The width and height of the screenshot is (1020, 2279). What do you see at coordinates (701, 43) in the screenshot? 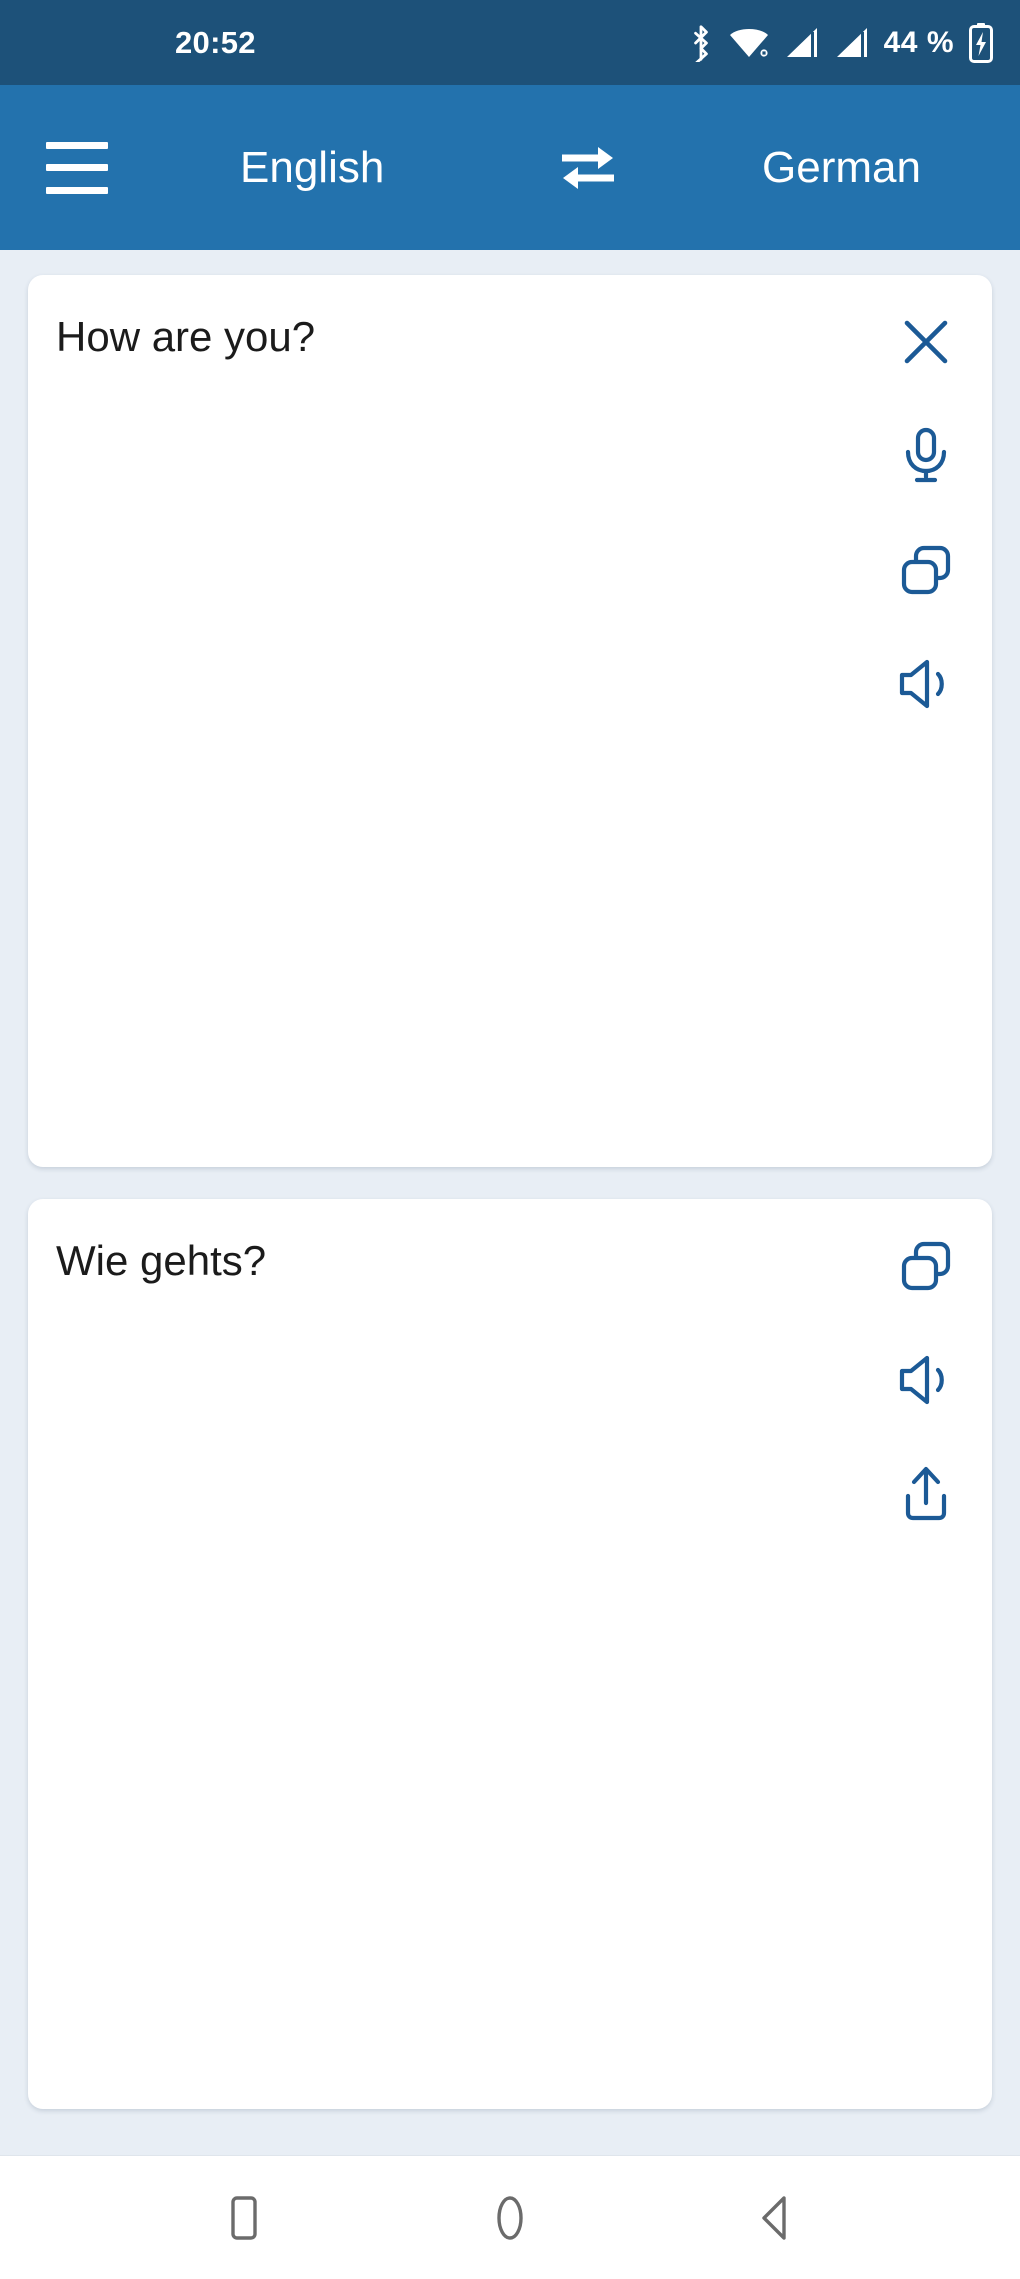
I see `bluetooth-icon` at bounding box center [701, 43].